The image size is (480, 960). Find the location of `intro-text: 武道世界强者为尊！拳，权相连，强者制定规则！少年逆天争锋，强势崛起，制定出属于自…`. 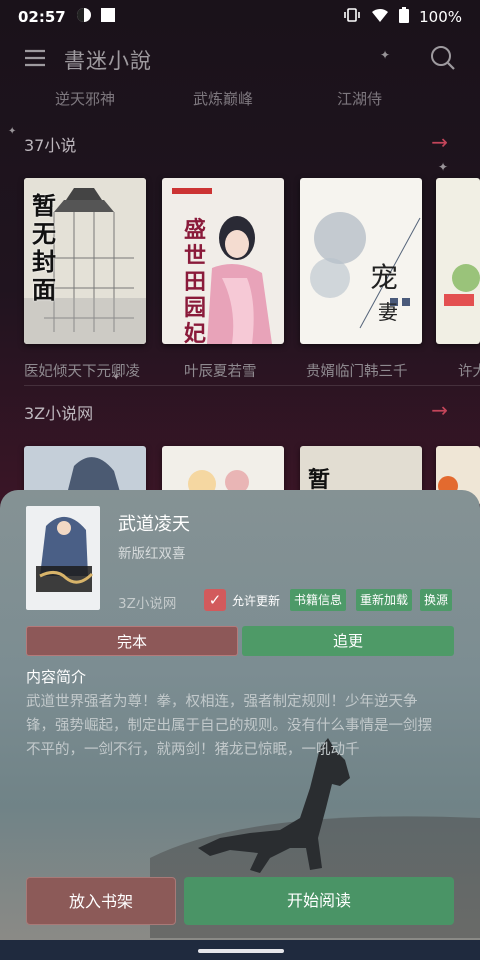

intro-text: 武道世界强者为尊！拳，权相连，强者制定规则！少年逆天争锋，强势崛起，制定出属于自… is located at coordinates (229, 726).